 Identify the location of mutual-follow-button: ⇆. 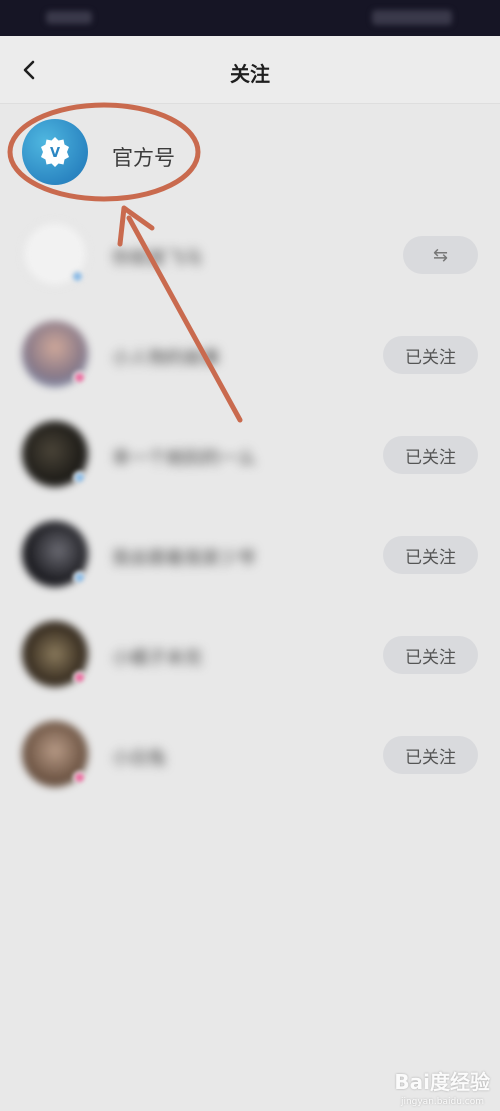
(440, 255).